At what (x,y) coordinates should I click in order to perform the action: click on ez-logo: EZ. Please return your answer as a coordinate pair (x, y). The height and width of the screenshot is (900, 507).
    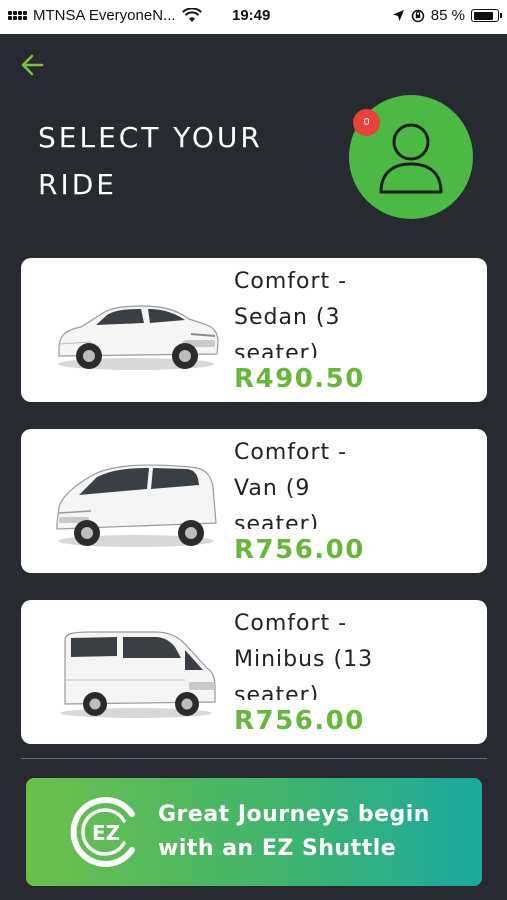
    Looking at the image, I should click on (102, 832).